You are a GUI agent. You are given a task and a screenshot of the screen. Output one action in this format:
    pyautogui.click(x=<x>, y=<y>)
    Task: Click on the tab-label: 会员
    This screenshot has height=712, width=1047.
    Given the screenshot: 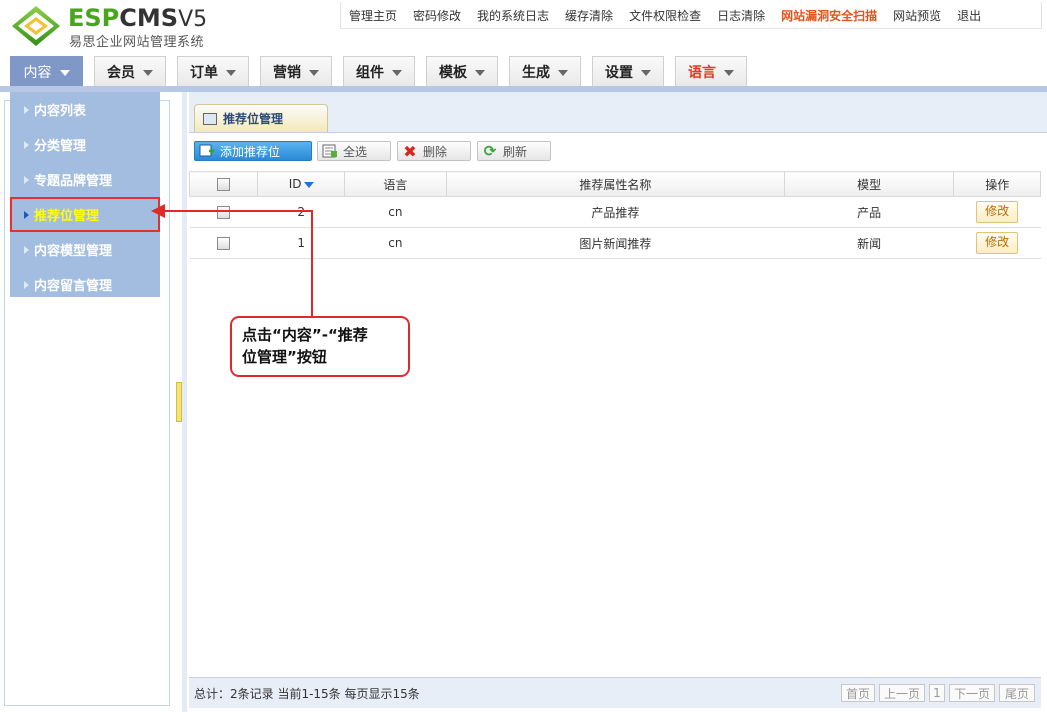 What is the action you would take?
    pyautogui.click(x=121, y=72)
    